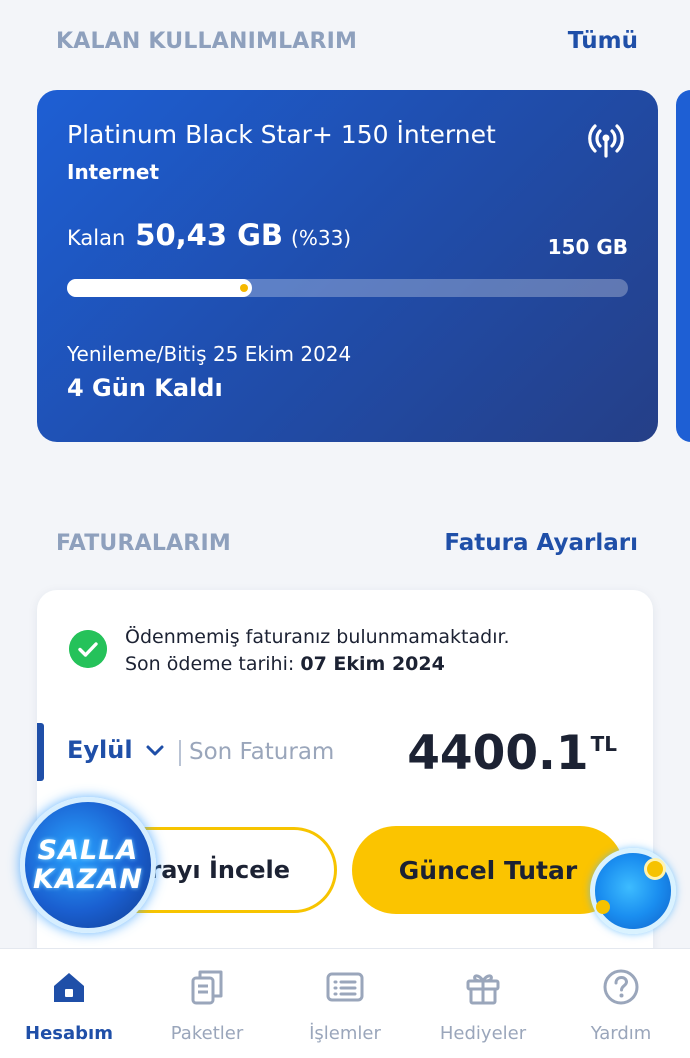 The width and height of the screenshot is (690, 1058). I want to click on usage-progress-fill, so click(160, 288).